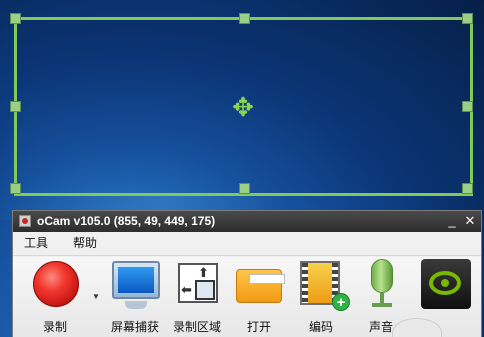 Image resolution: width=484 pixels, height=337 pixels. What do you see at coordinates (203, 272) in the screenshot?
I see `region-arrow-up-icon: ⬆` at bounding box center [203, 272].